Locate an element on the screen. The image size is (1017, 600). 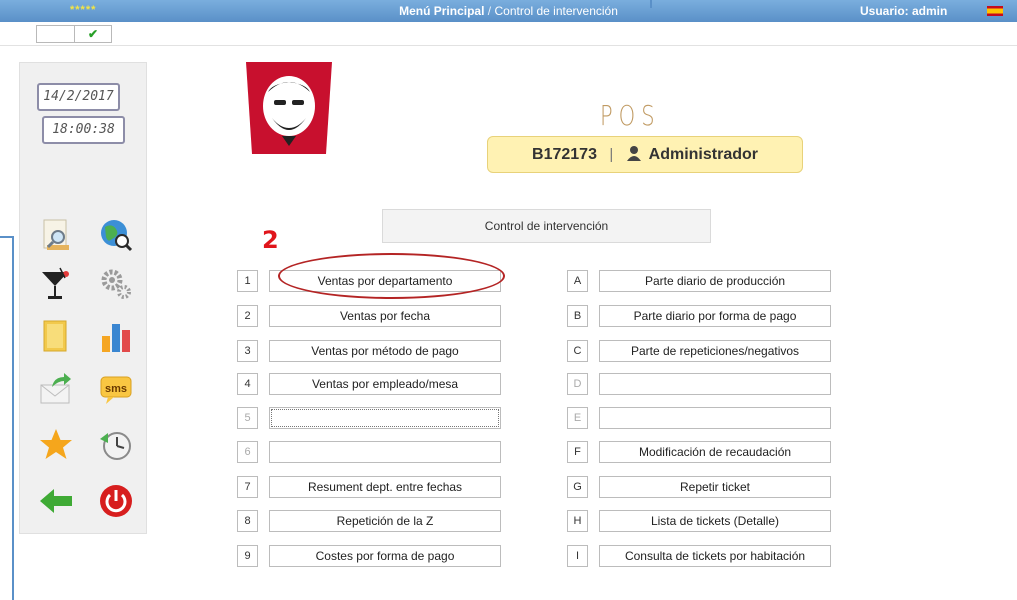
user-label: Usuario: admin is located at coordinates (904, 11).